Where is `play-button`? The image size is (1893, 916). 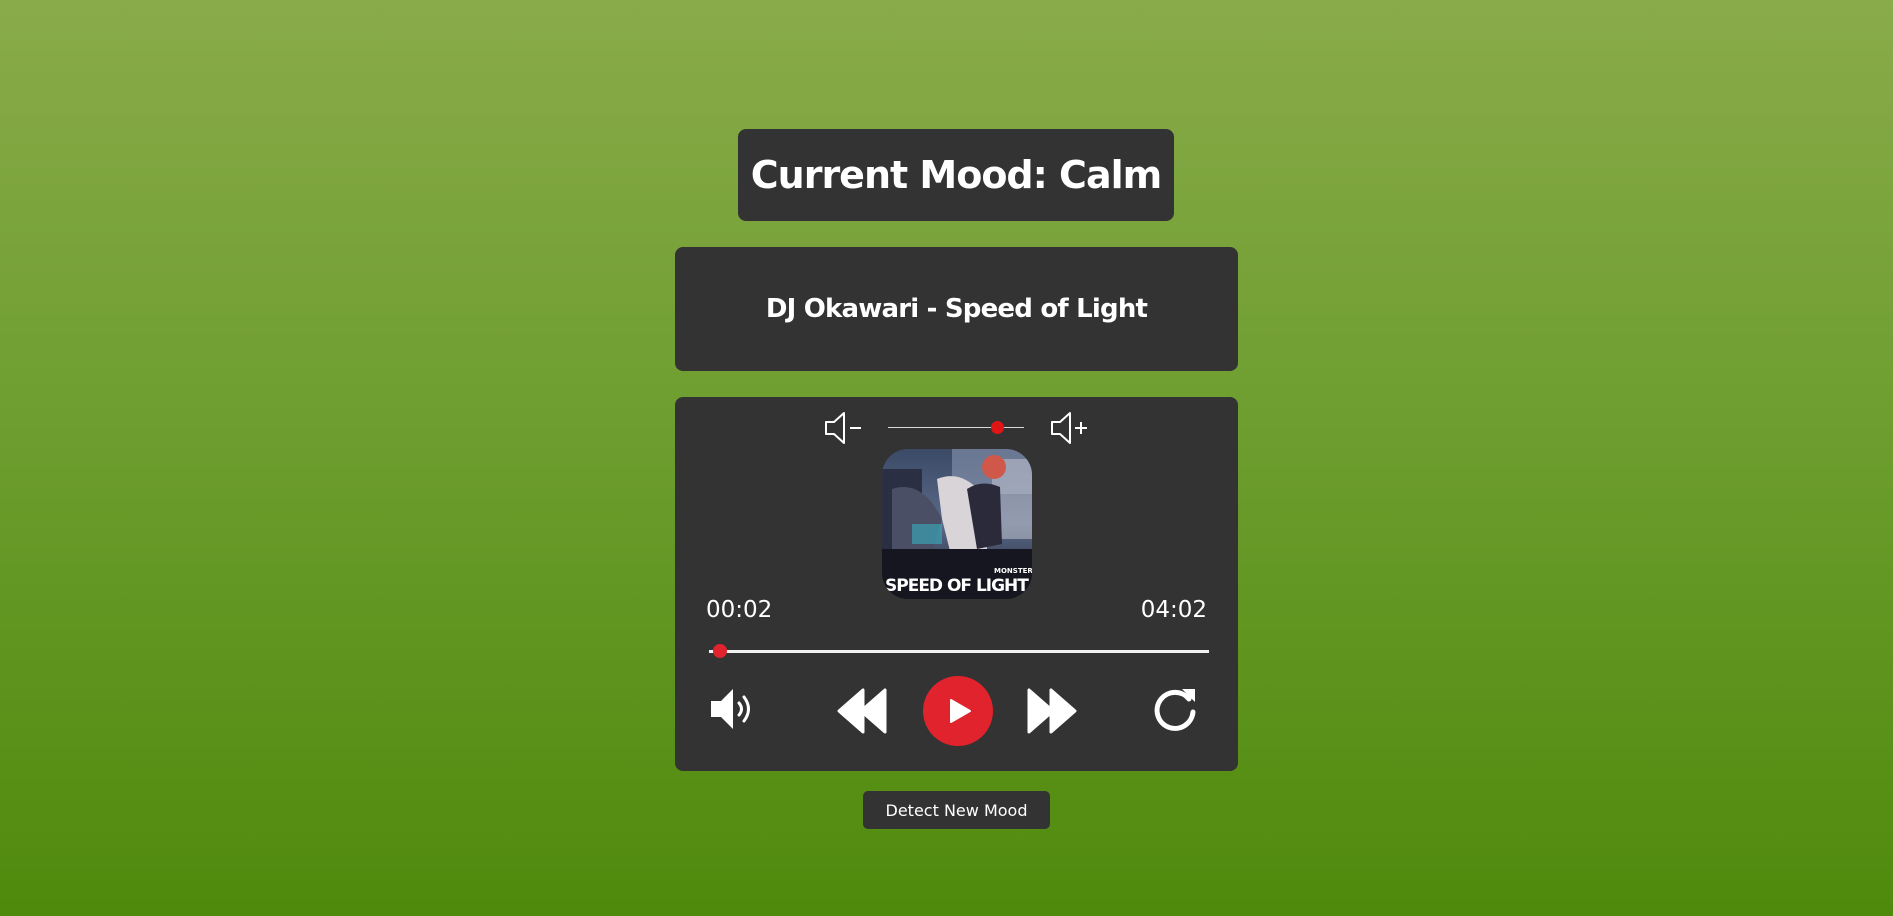
play-button is located at coordinates (958, 711).